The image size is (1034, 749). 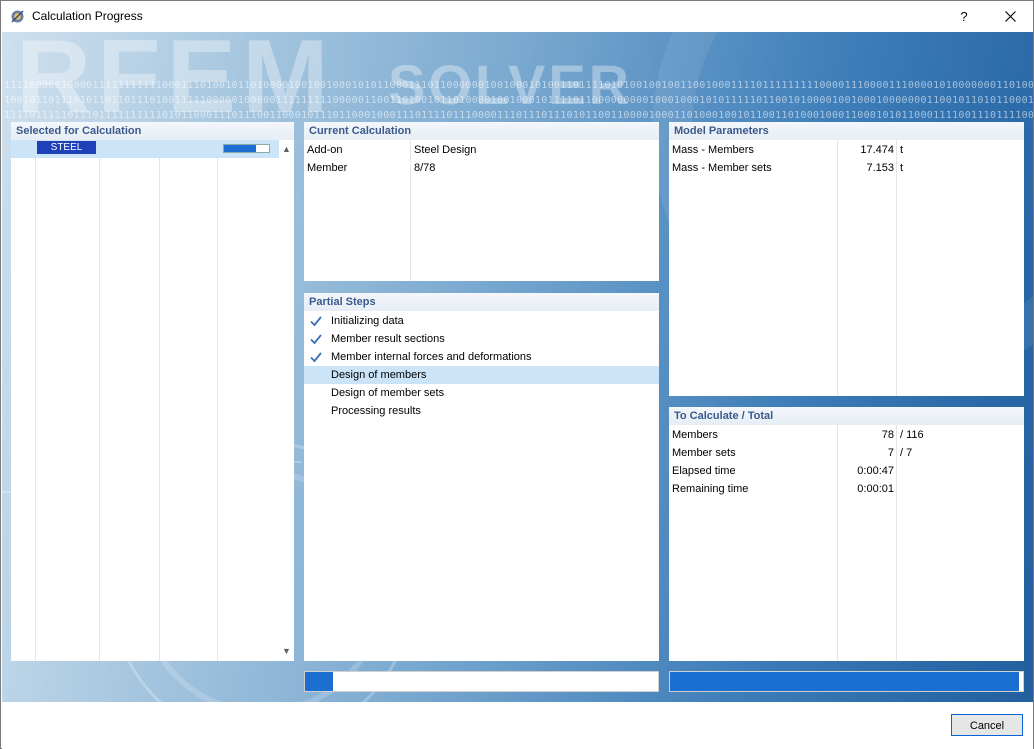 I want to click on row-total: / 116, so click(x=912, y=435).